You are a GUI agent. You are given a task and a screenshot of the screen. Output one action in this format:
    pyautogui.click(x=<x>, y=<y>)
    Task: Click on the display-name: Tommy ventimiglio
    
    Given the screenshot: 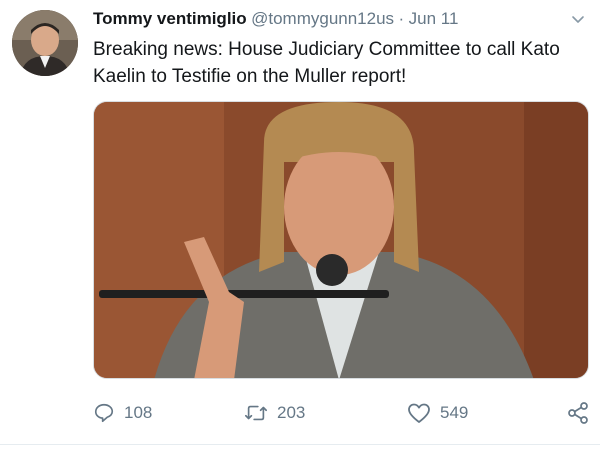 What is the action you would take?
    pyautogui.click(x=170, y=18)
    